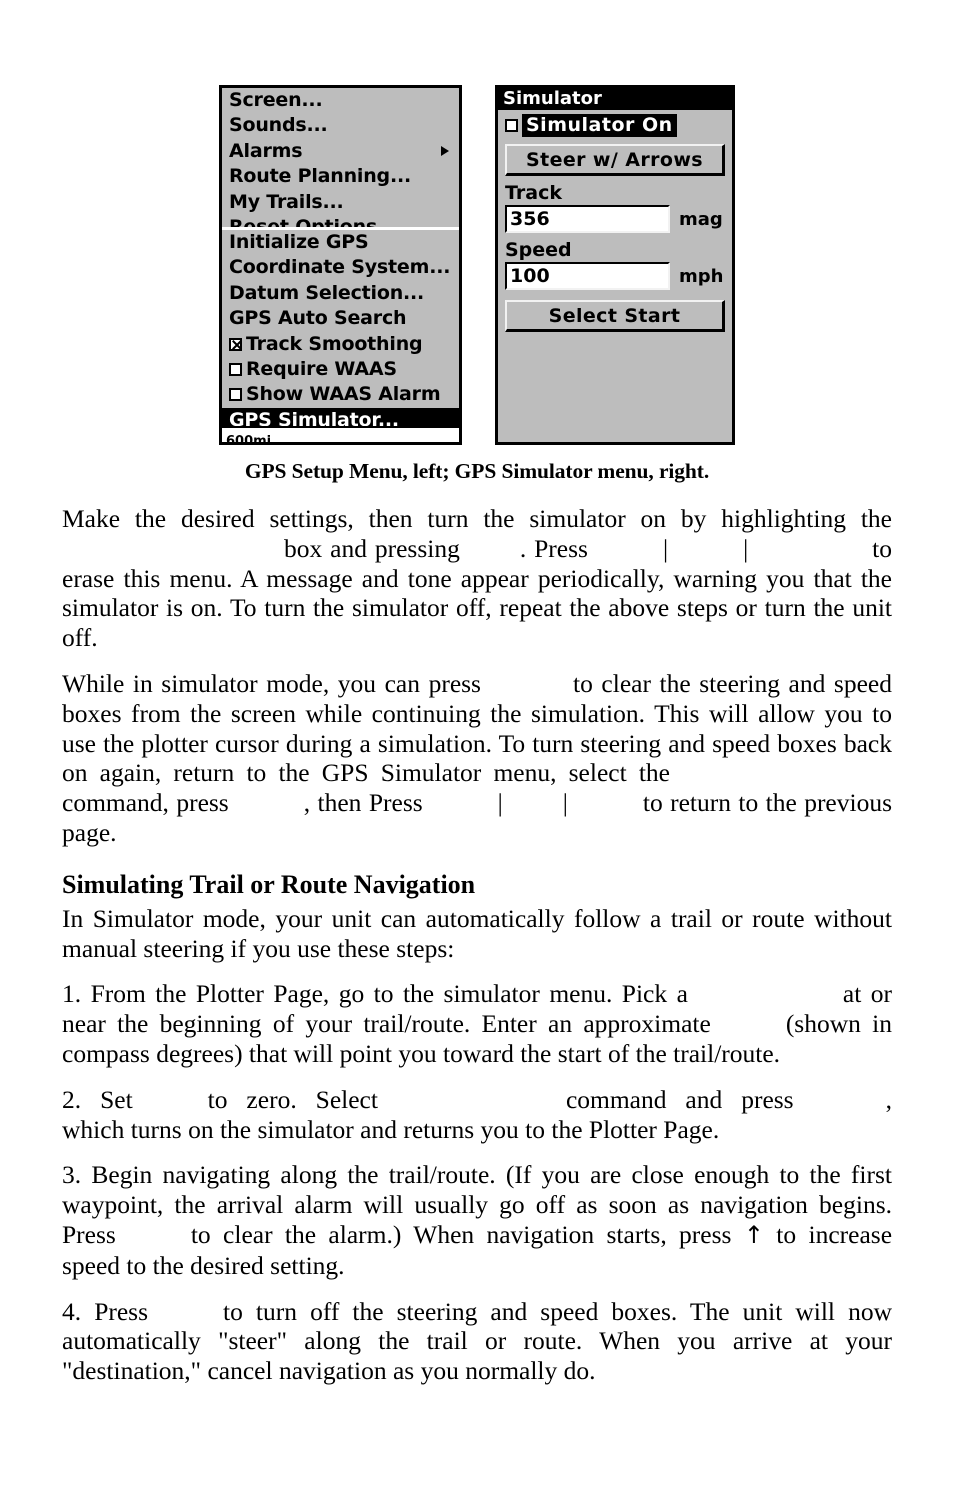 The height and width of the screenshot is (1487, 954). Describe the element at coordinates (701, 276) in the screenshot. I see `speed-unit-label: mph` at that location.